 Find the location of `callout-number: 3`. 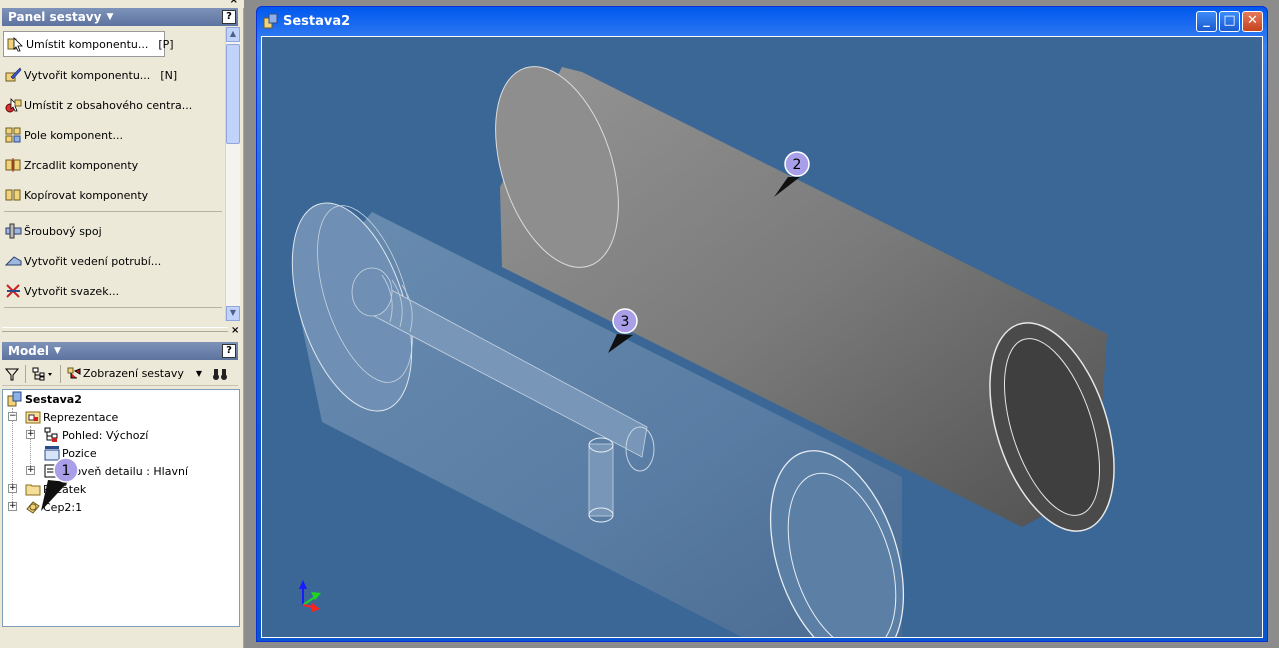

callout-number: 3 is located at coordinates (625, 322).